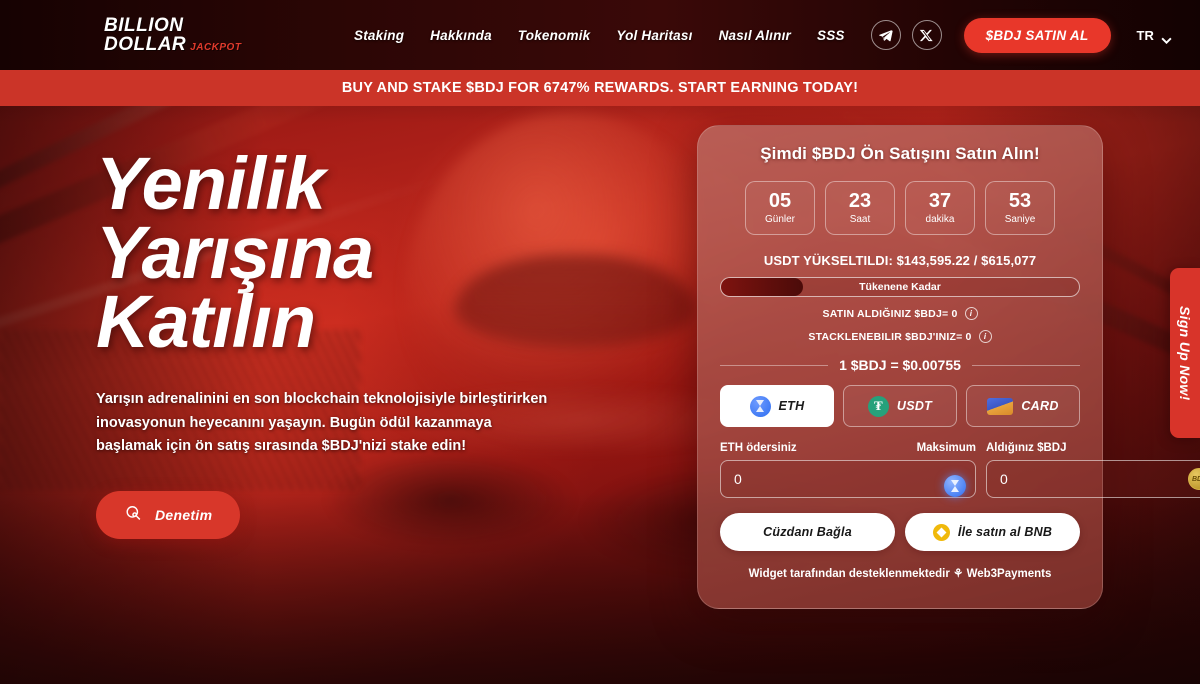  I want to click on tab-usdt-label: USDT, so click(914, 406).